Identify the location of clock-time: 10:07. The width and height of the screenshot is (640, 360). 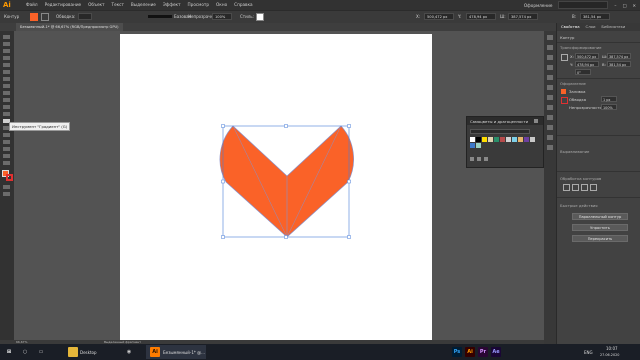
(612, 348).